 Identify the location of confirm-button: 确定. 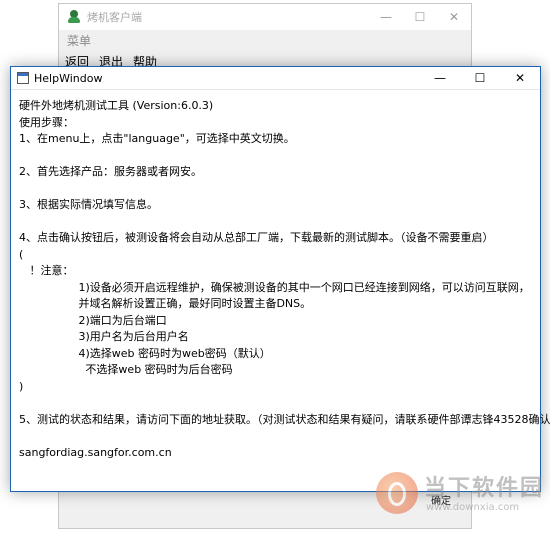
(441, 499).